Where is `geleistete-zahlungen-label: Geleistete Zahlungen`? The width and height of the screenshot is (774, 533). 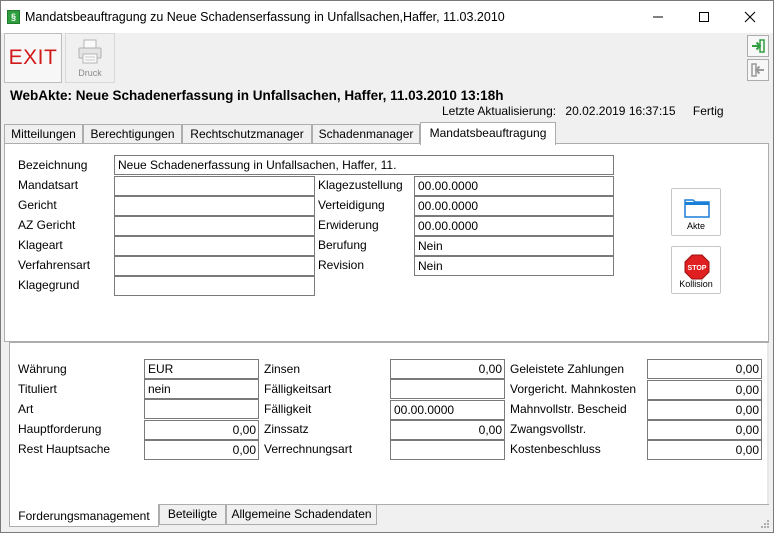
geleistete-zahlungen-label: Geleistete Zahlungen is located at coordinates (567, 369).